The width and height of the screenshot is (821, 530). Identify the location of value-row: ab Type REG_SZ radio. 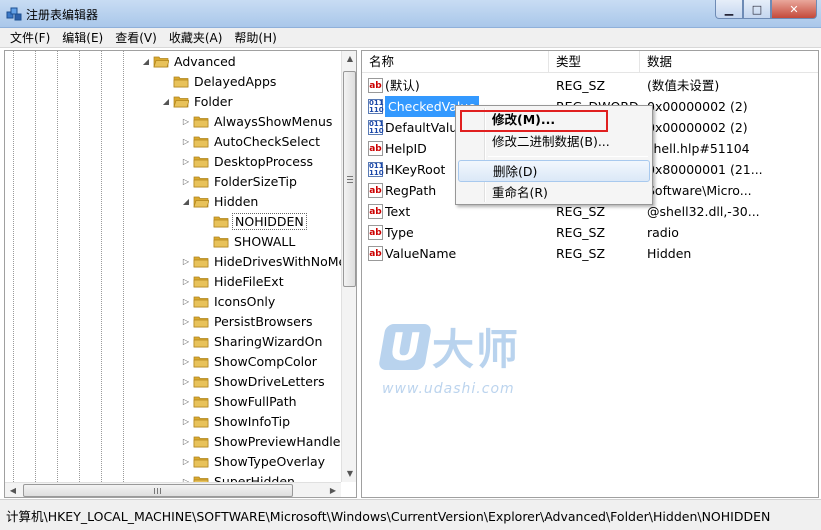
(590, 232).